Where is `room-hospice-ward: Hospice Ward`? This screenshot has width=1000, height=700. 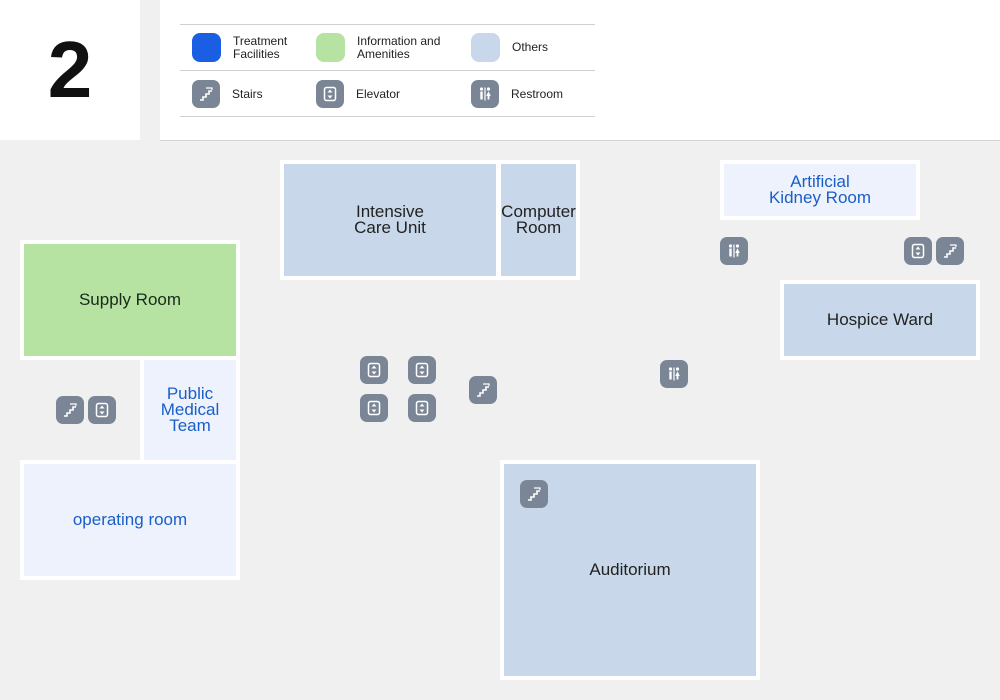
room-hospice-ward: Hospice Ward is located at coordinates (880, 320).